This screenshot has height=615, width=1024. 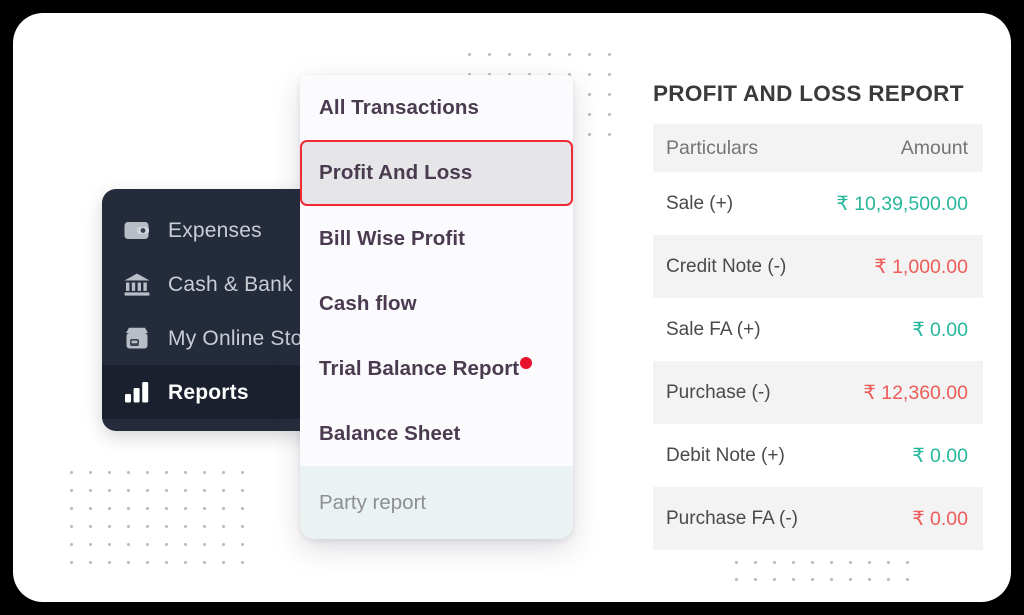 I want to click on dot-grid-bottom-left, so click(x=165, y=525).